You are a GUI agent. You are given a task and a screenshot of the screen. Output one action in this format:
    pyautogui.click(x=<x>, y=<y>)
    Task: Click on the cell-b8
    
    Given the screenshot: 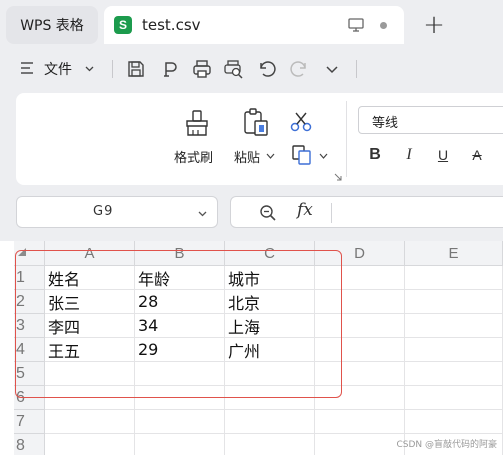 What is the action you would take?
    pyautogui.click(x=180, y=444)
    